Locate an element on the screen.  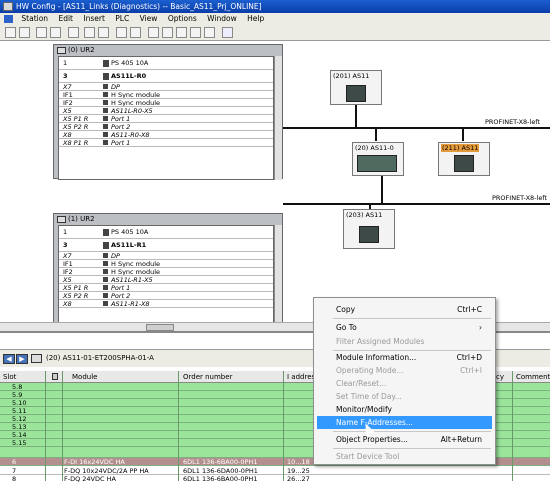
catalog-icon is located at coordinates (167, 32).